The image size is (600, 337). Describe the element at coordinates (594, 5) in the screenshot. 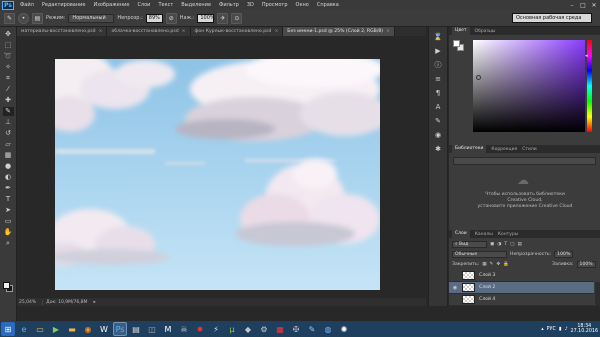

I see `close-icon: ✕` at that location.